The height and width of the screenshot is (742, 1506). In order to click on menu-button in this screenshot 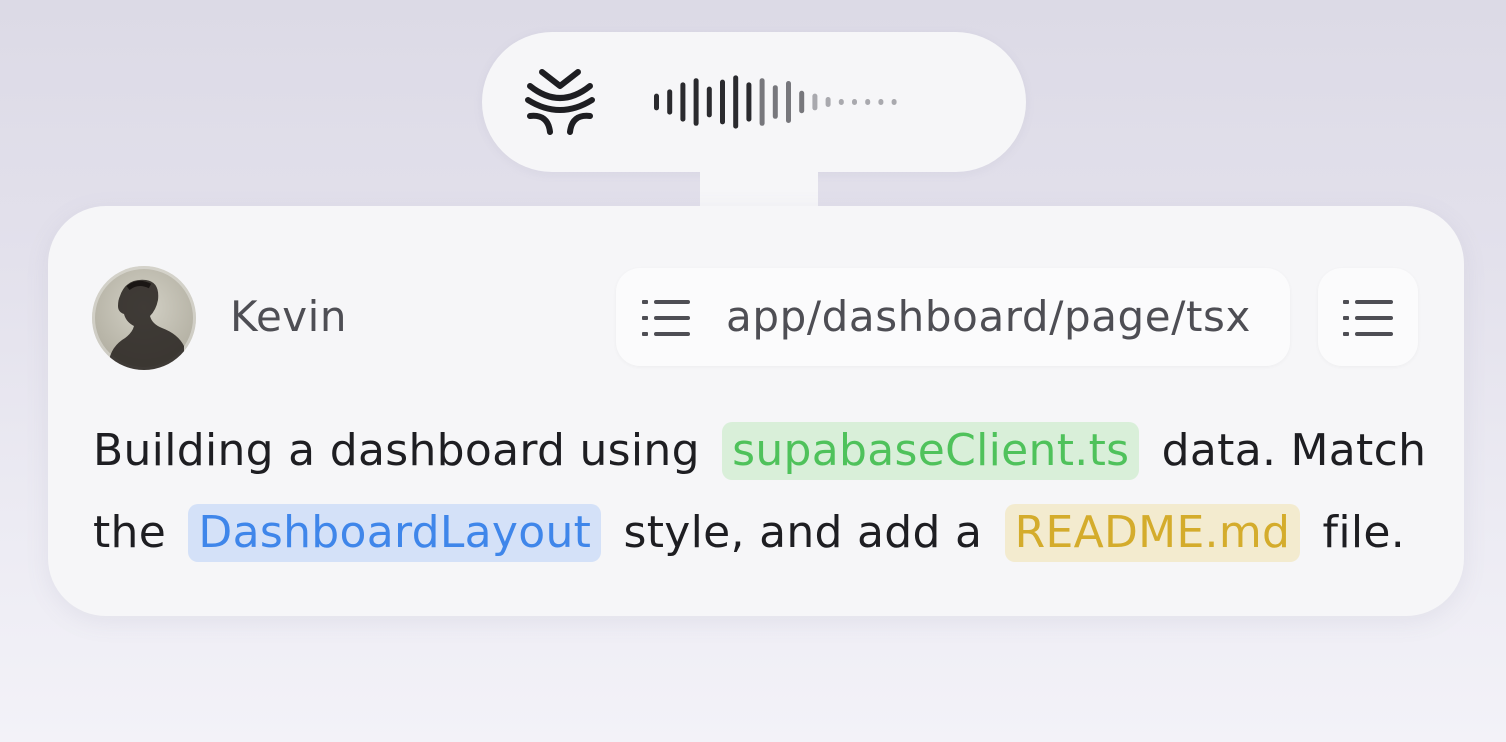, I will do `click(1368, 317)`.